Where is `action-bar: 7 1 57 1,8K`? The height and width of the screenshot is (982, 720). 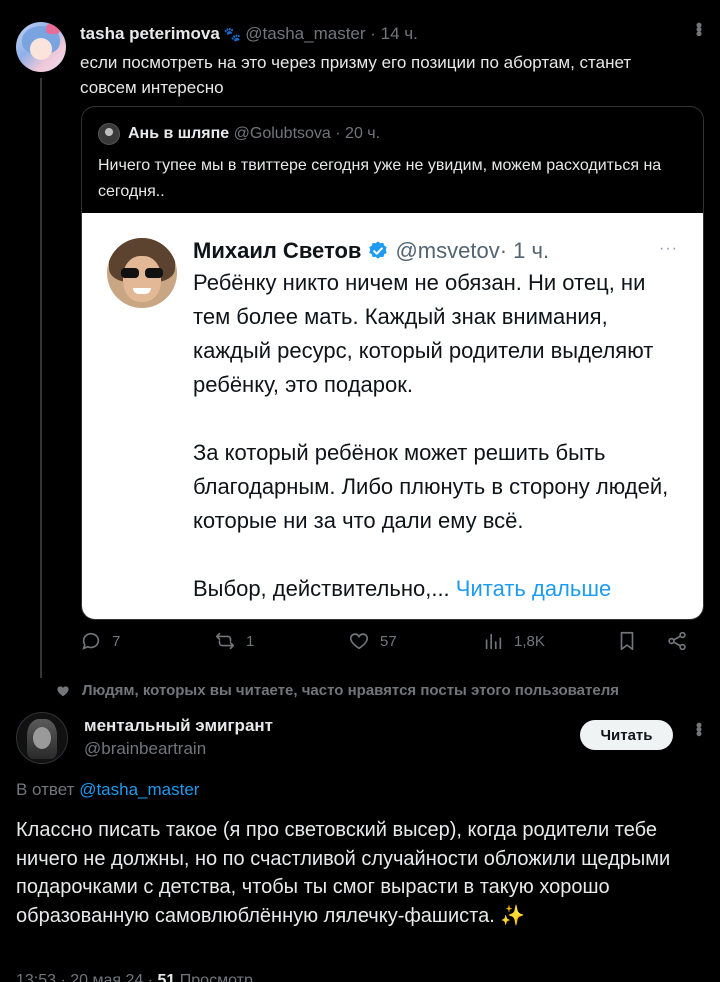 action-bar: 7 1 57 1,8K is located at coordinates (390, 643).